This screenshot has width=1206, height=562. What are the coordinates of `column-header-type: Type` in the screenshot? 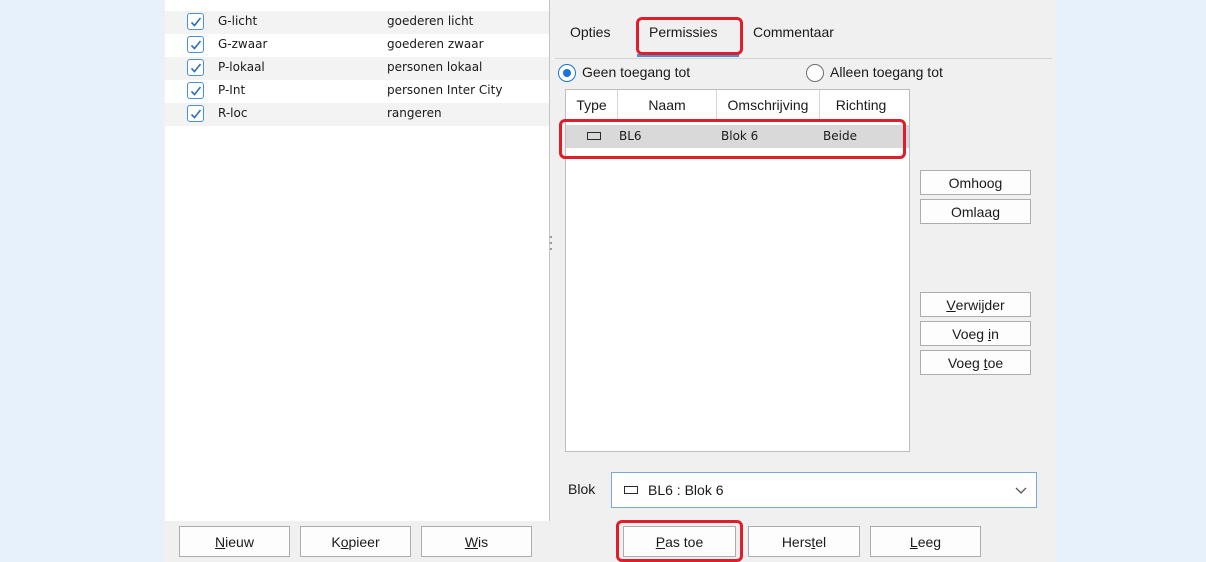 It's located at (592, 105).